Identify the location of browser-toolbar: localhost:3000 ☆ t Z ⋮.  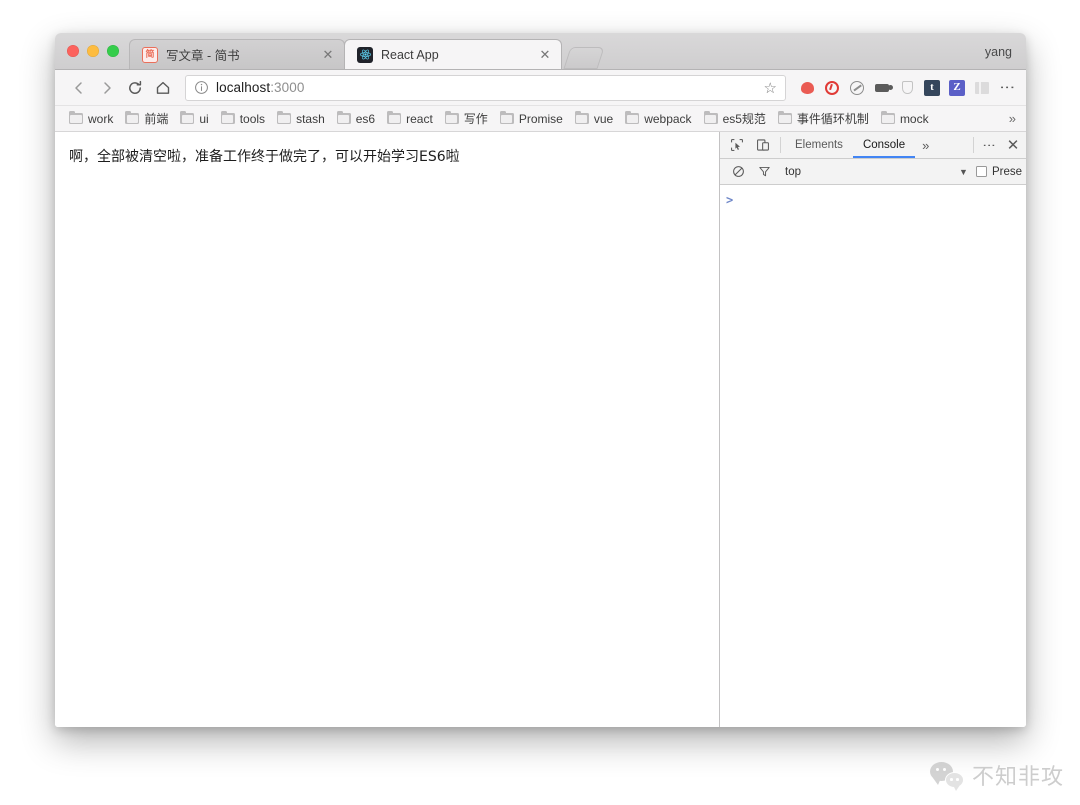
(540, 88).